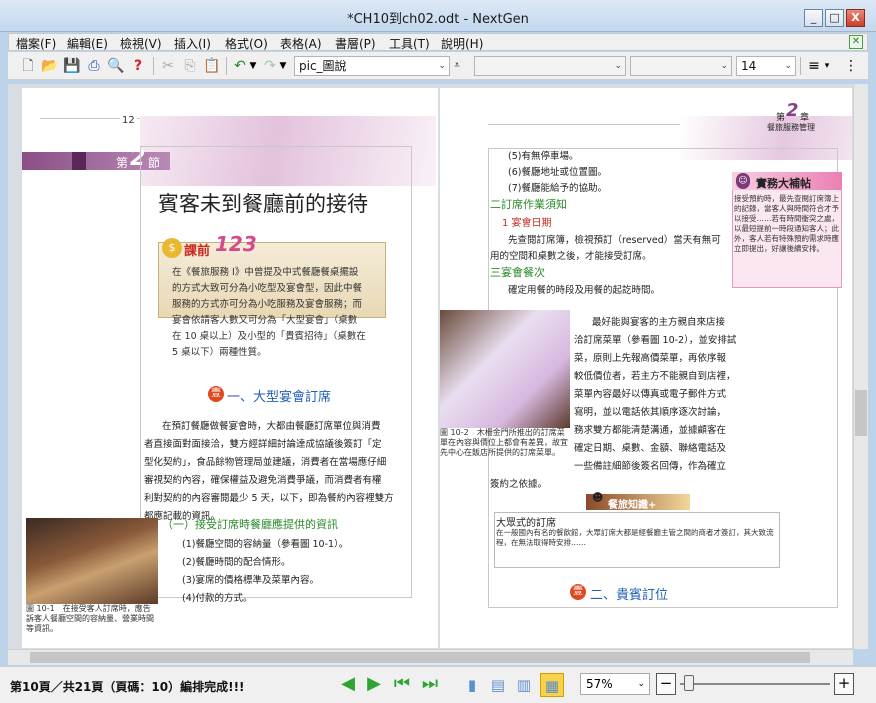 Image resolution: width=876 pixels, height=703 pixels. I want to click on paragraph-style-value: pic_圖說, so click(323, 66).